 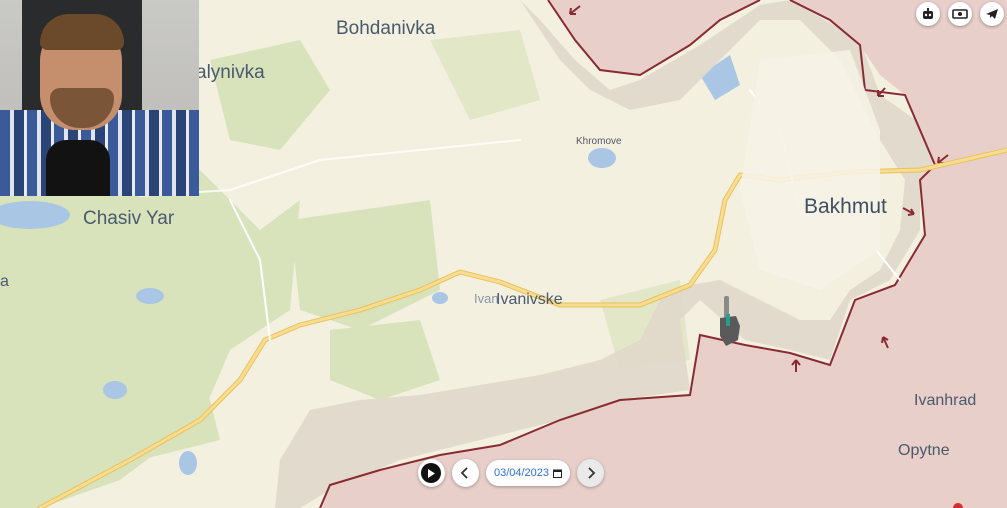 What do you see at coordinates (992, 14) in the screenshot?
I see `telegram-icon` at bounding box center [992, 14].